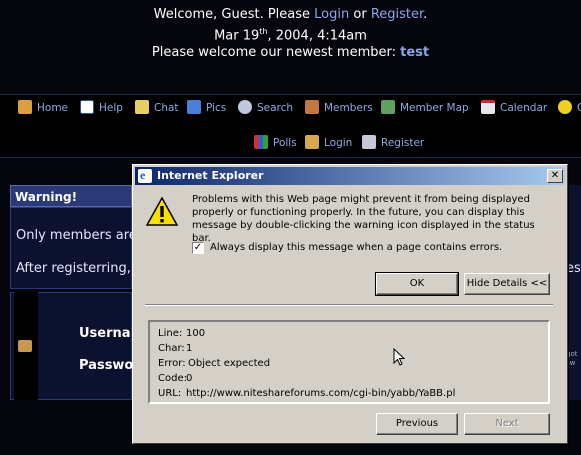  What do you see at coordinates (507, 284) in the screenshot?
I see `hide-details-button: Hide Details <<` at bounding box center [507, 284].